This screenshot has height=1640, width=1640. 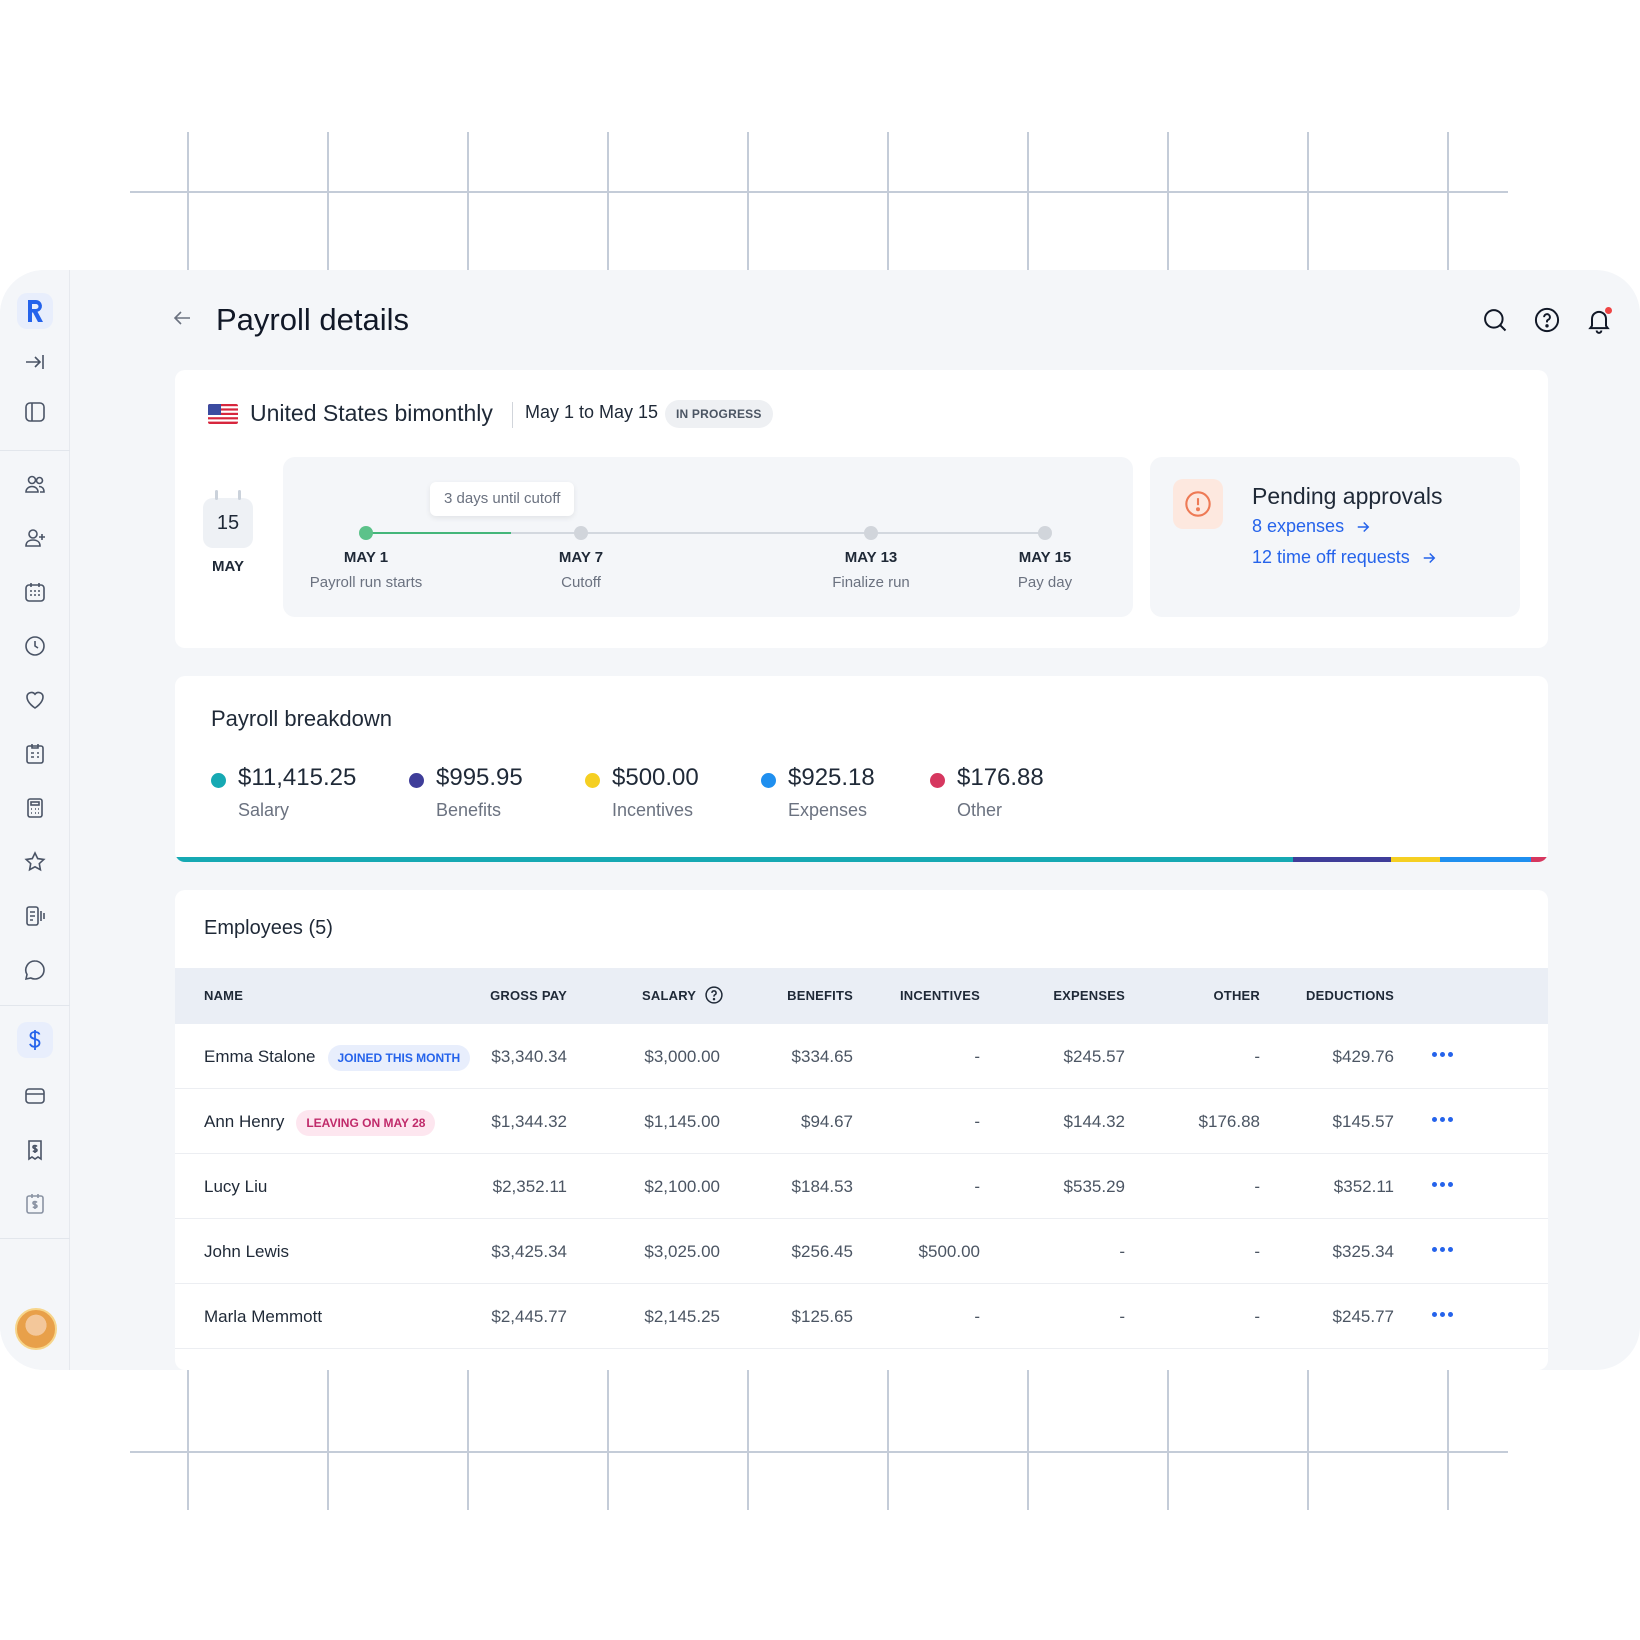 What do you see at coordinates (35, 970) in the screenshot?
I see `chat-icon` at bounding box center [35, 970].